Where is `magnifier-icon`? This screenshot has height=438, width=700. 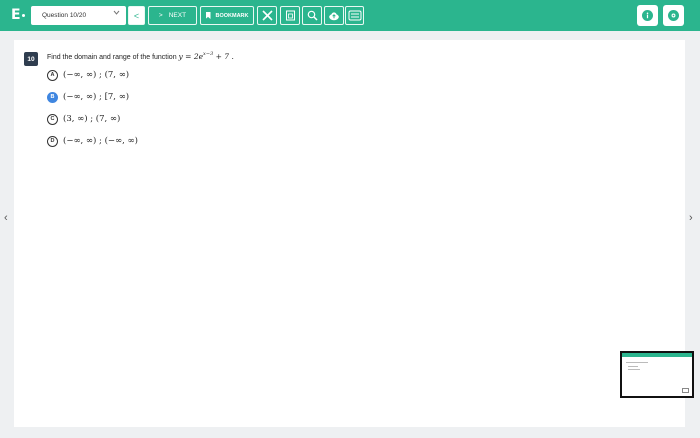 magnifier-icon is located at coordinates (312, 15).